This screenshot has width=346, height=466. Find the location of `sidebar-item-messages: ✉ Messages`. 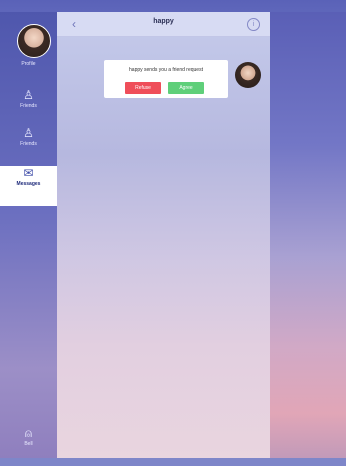

sidebar-item-messages: ✉ Messages is located at coordinates (28, 186).